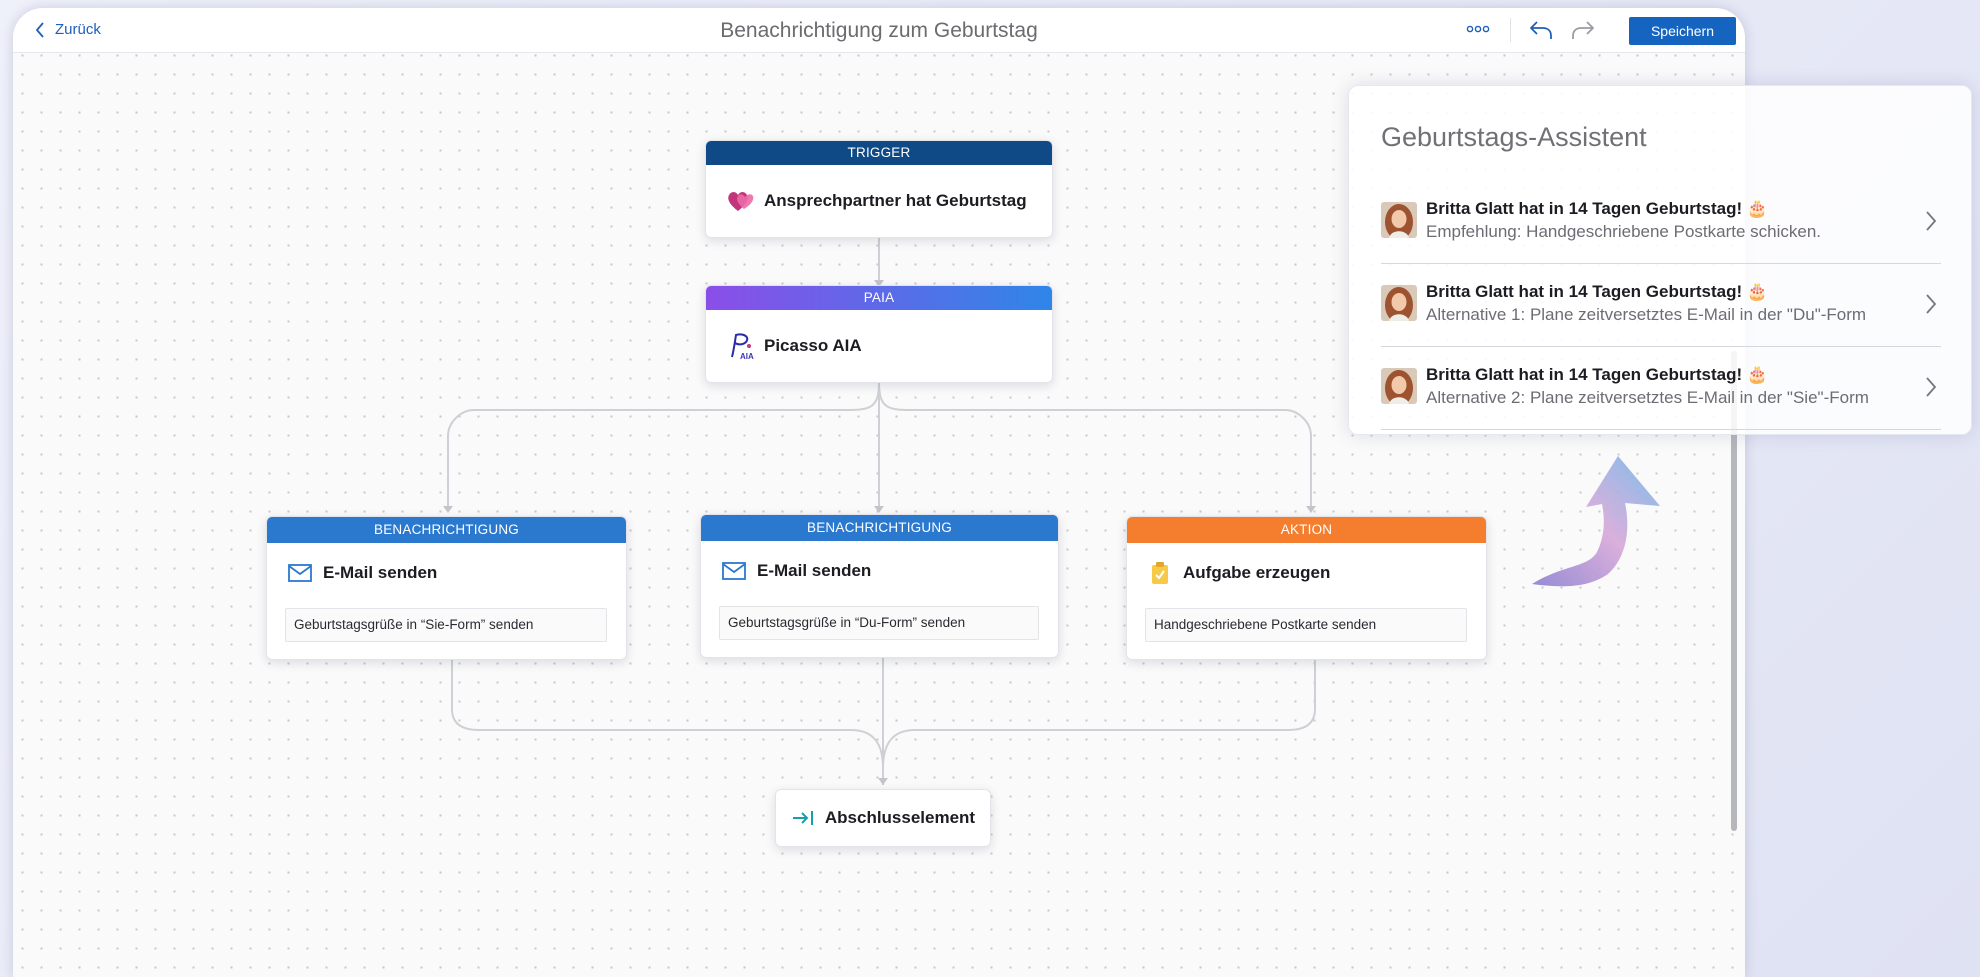 This screenshot has width=1980, height=977. I want to click on notification-description: Geburtstagsgrüße in “Sie-Form” senden, so click(446, 625).